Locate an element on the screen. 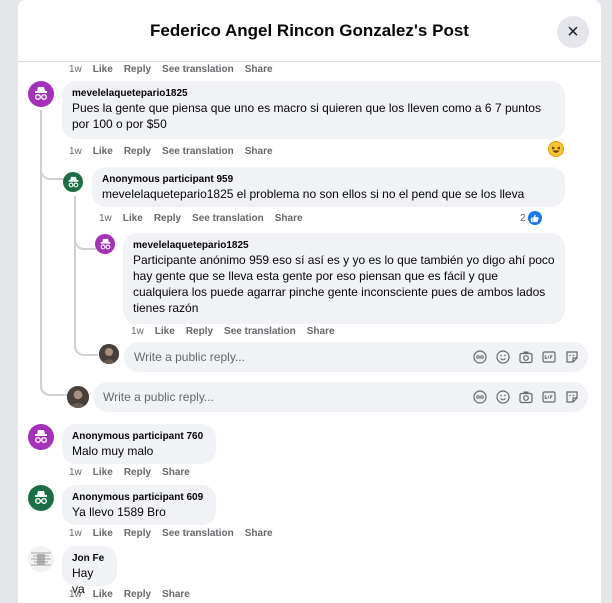  reaction-count: 2 is located at coordinates (531, 218).